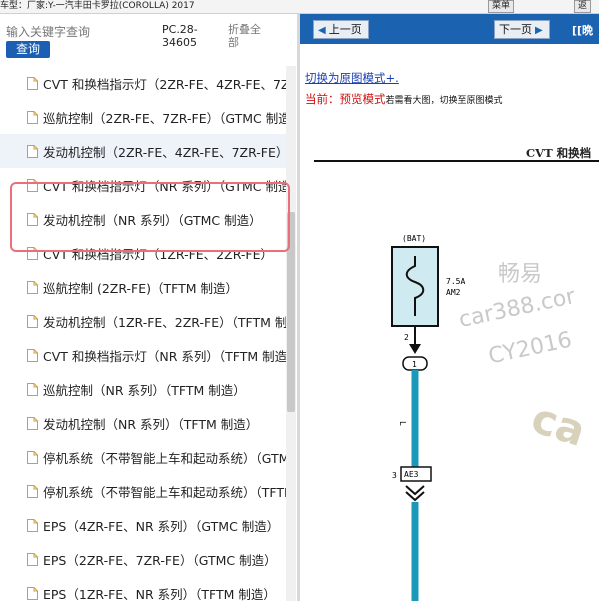 The image size is (599, 601). Describe the element at coordinates (415, 493) in the screenshot. I see `chevron-down-icon` at that location.